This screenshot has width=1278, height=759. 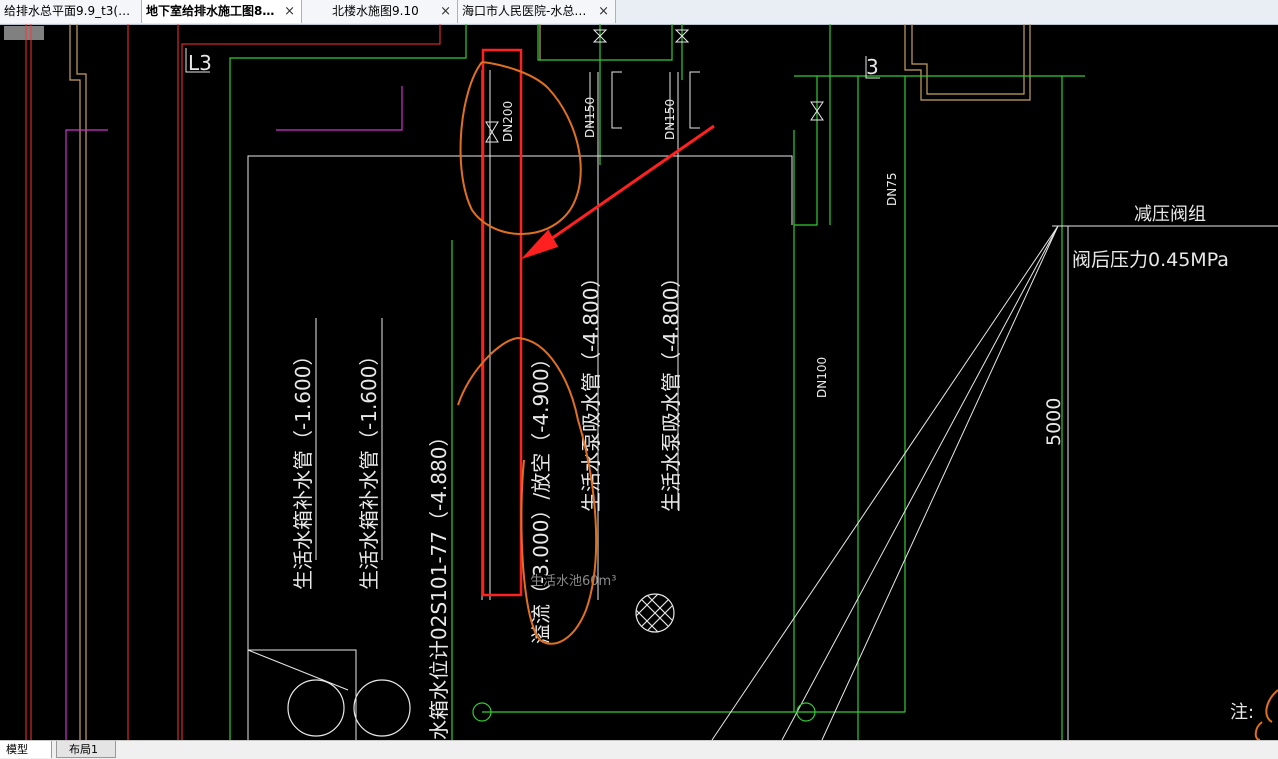 I want to click on tag-l3: L3, so click(x=200, y=63).